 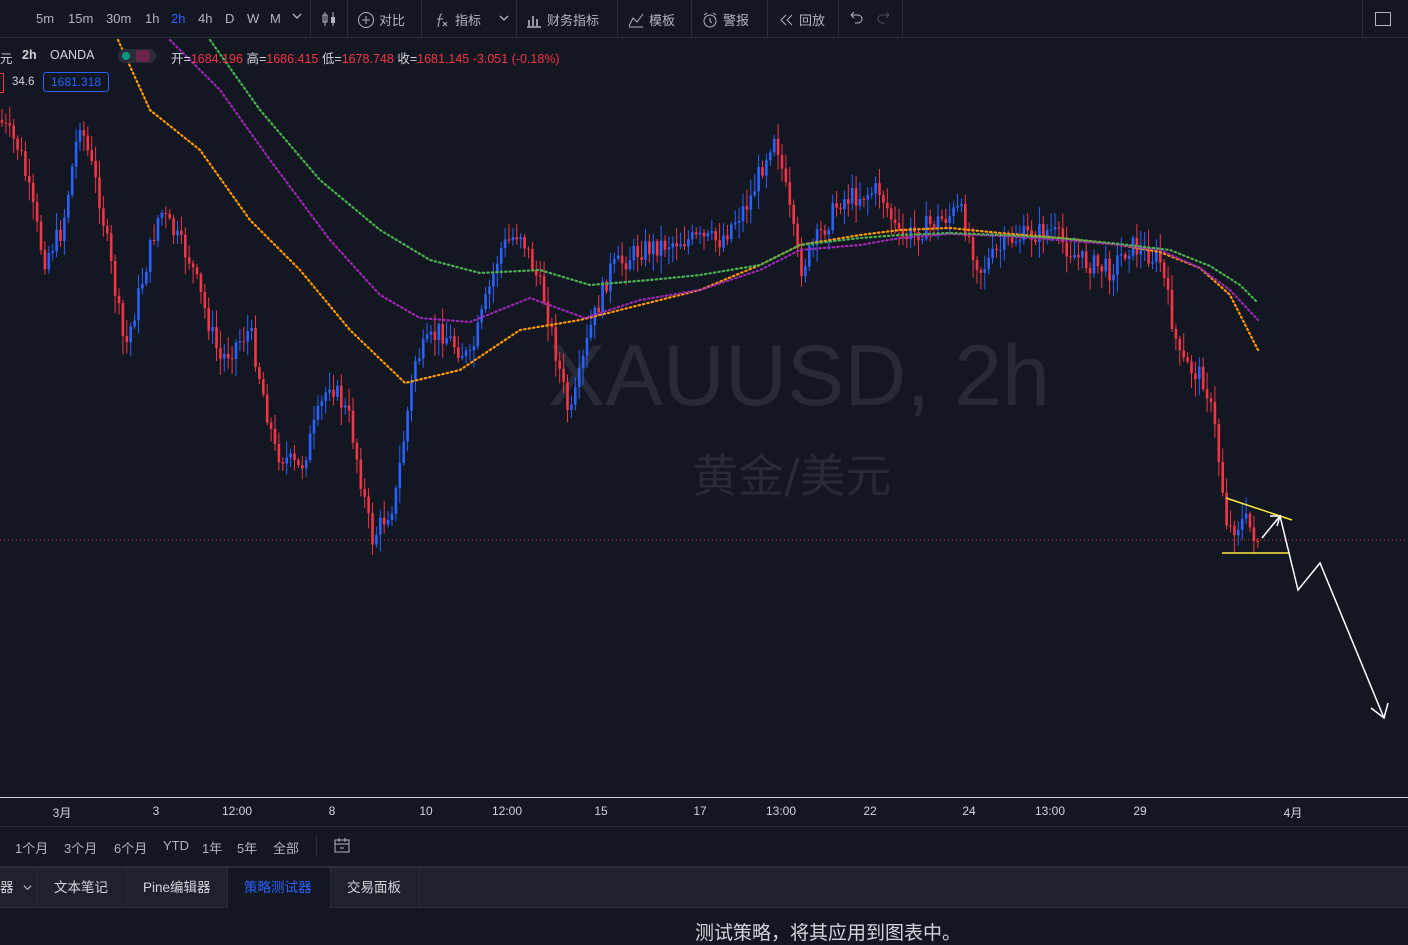 I want to click on range-5y: 5年, so click(x=247, y=847).